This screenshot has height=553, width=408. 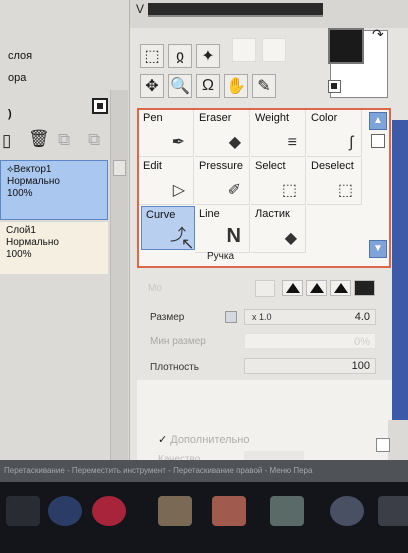 I want to click on eyedropper-icon: ✎, so click(x=264, y=86).